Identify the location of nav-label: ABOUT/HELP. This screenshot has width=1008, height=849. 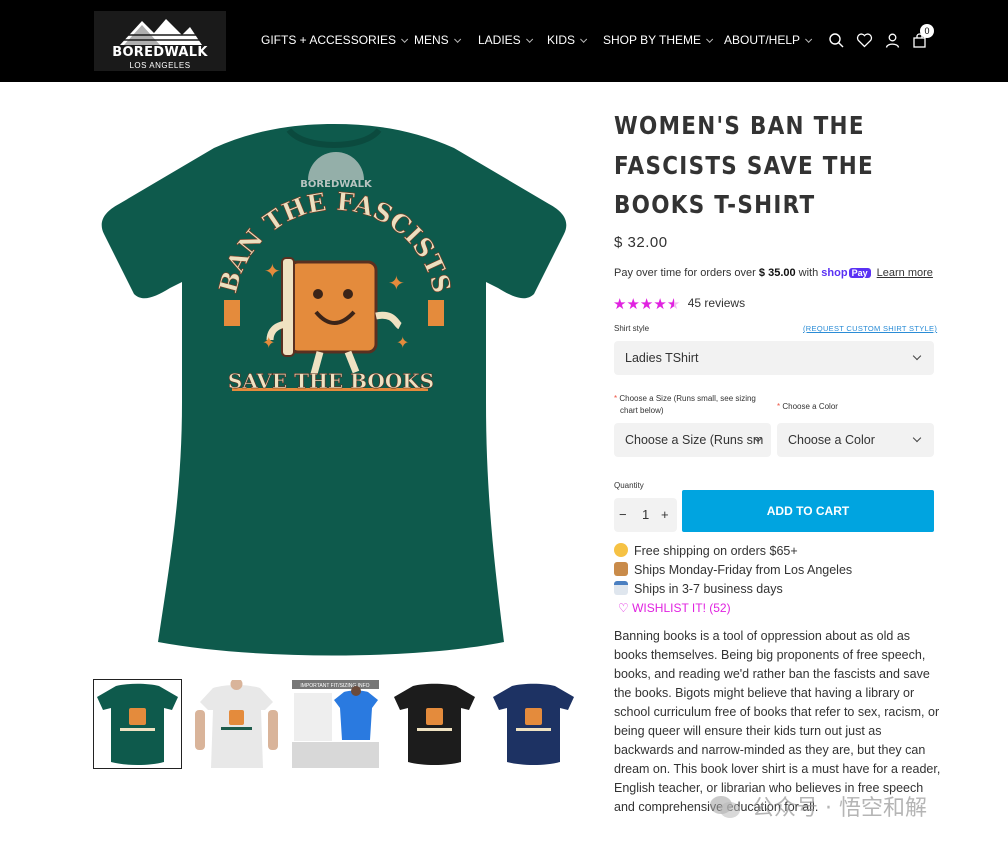
(762, 40).